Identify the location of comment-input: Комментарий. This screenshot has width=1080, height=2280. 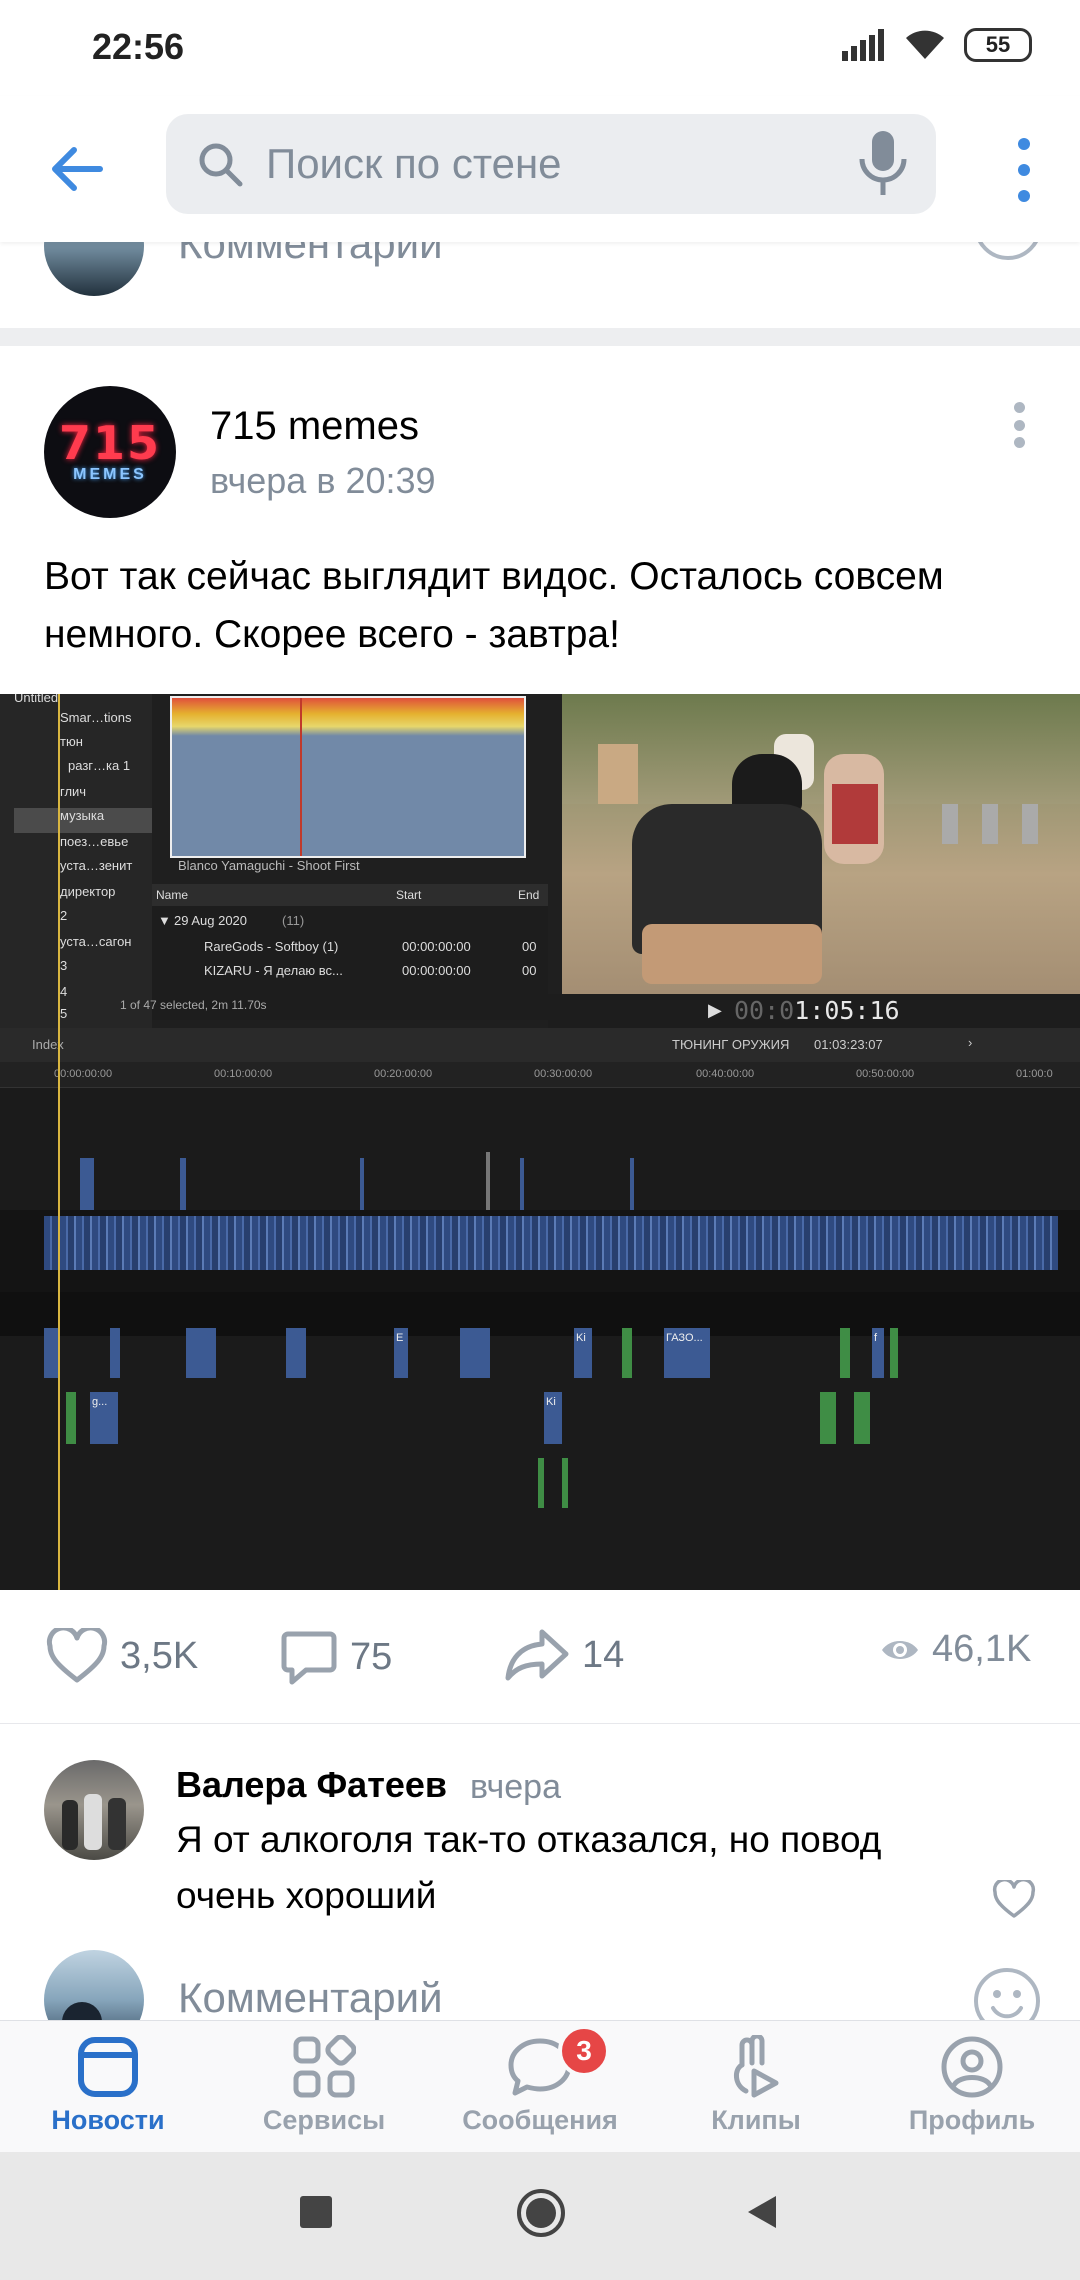
(310, 1997).